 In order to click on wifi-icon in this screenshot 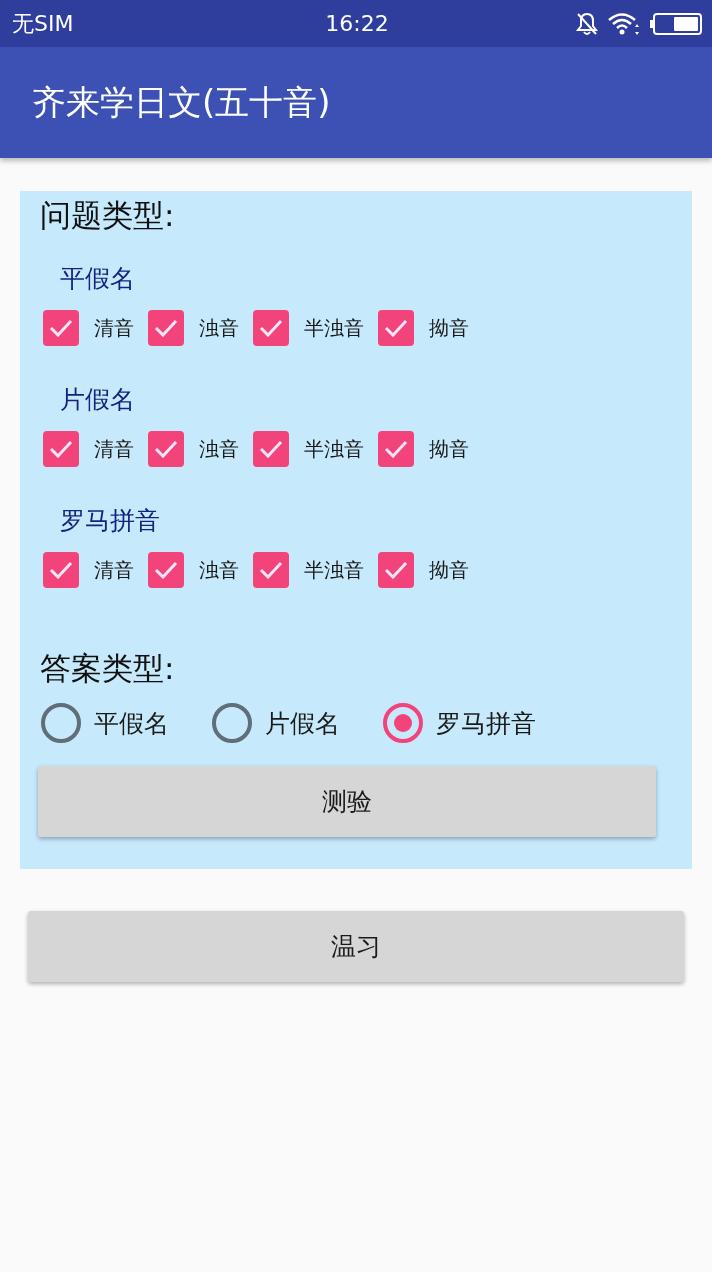, I will do `click(624, 23)`.